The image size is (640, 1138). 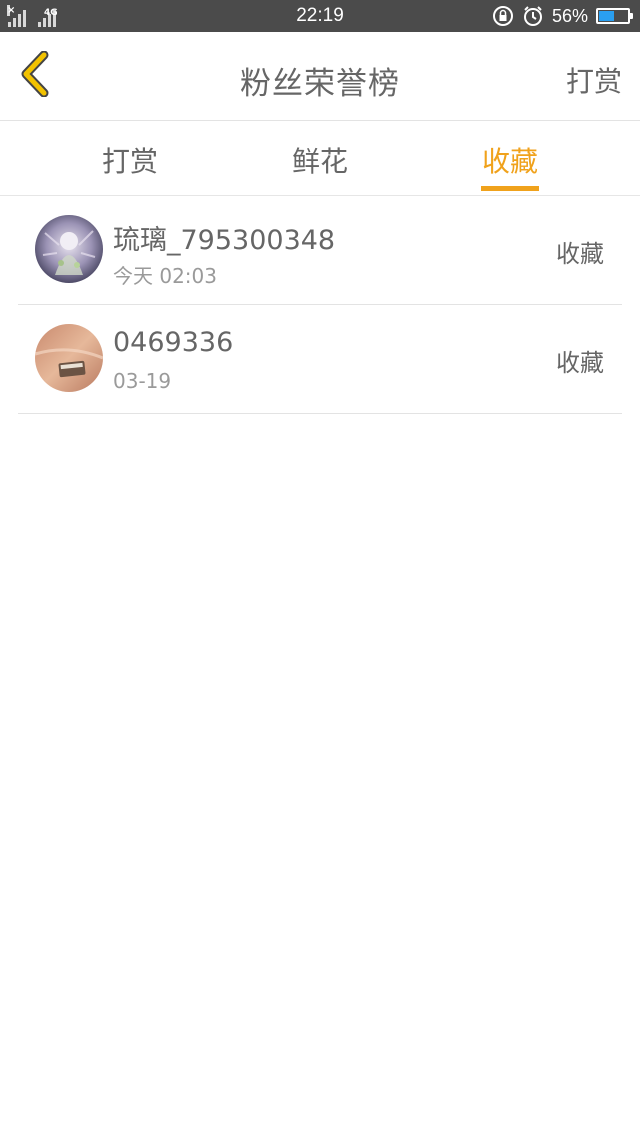 What do you see at coordinates (224, 240) in the screenshot?
I see `user-name: 琉璃_795300348` at bounding box center [224, 240].